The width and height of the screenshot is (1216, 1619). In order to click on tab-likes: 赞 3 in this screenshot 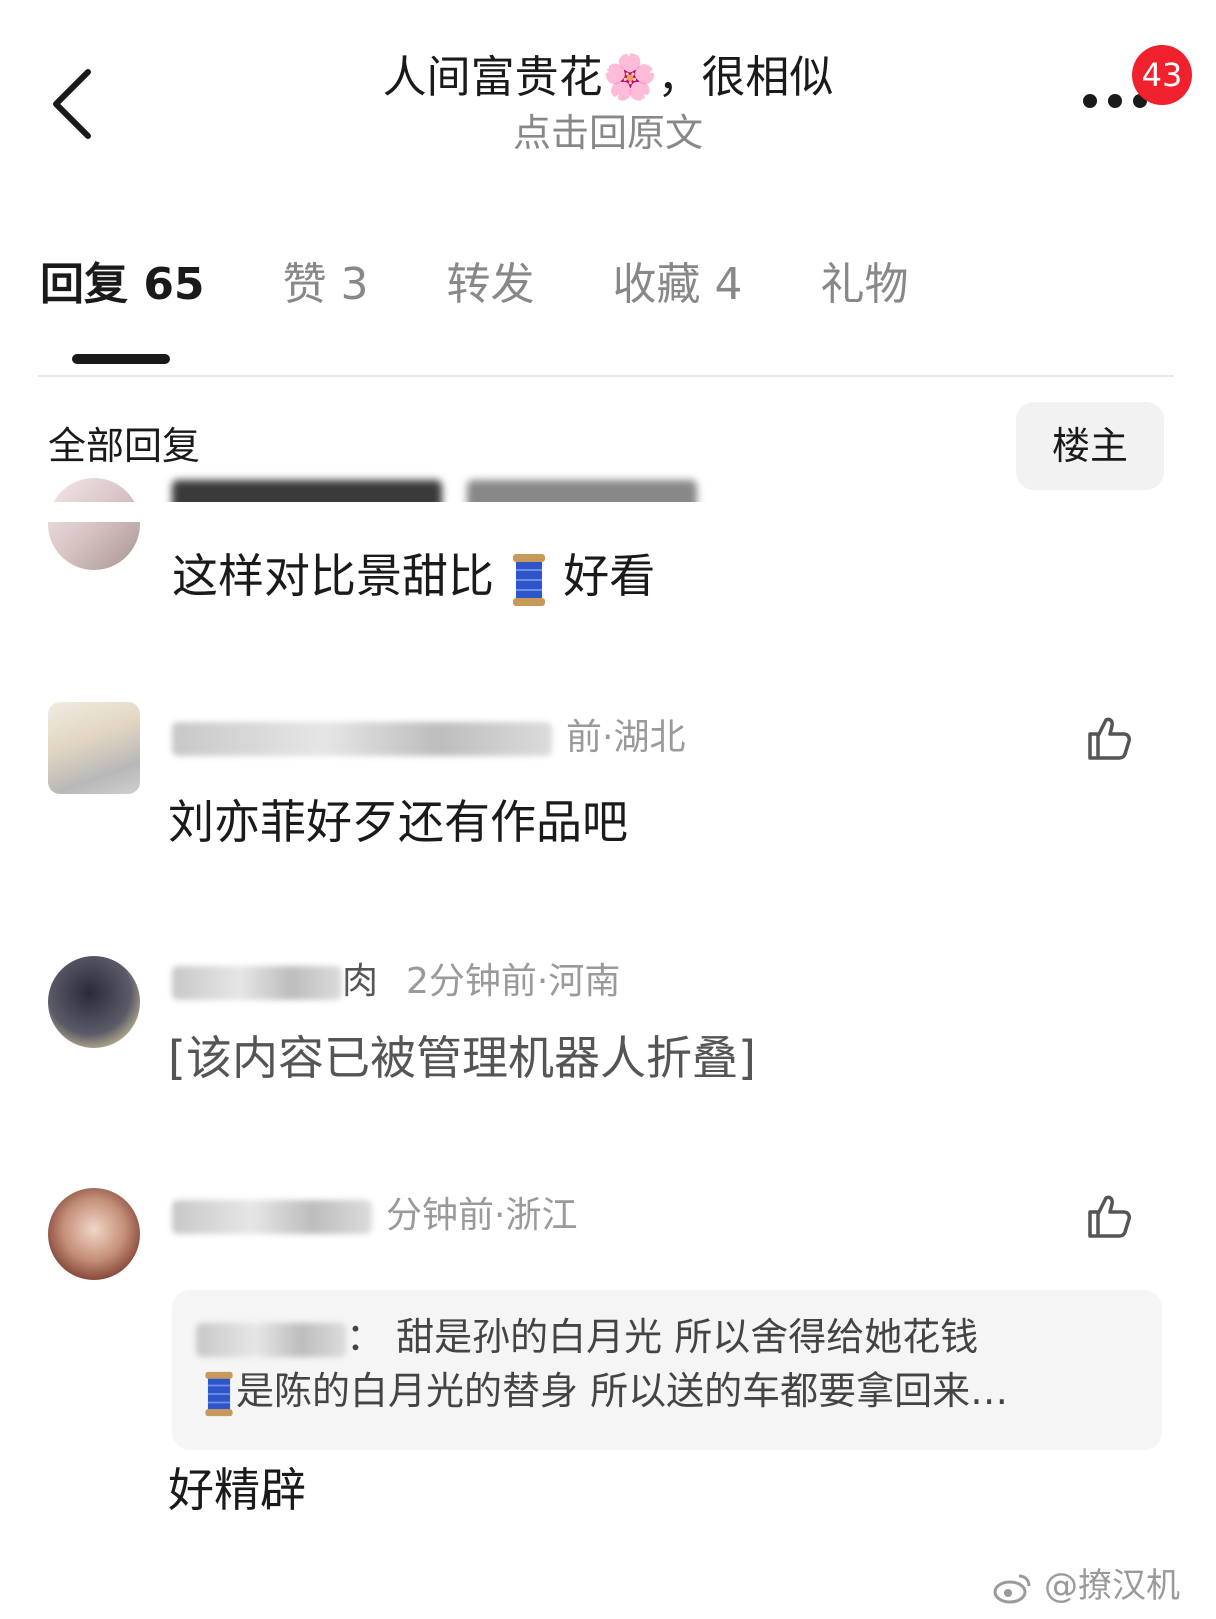, I will do `click(326, 285)`.